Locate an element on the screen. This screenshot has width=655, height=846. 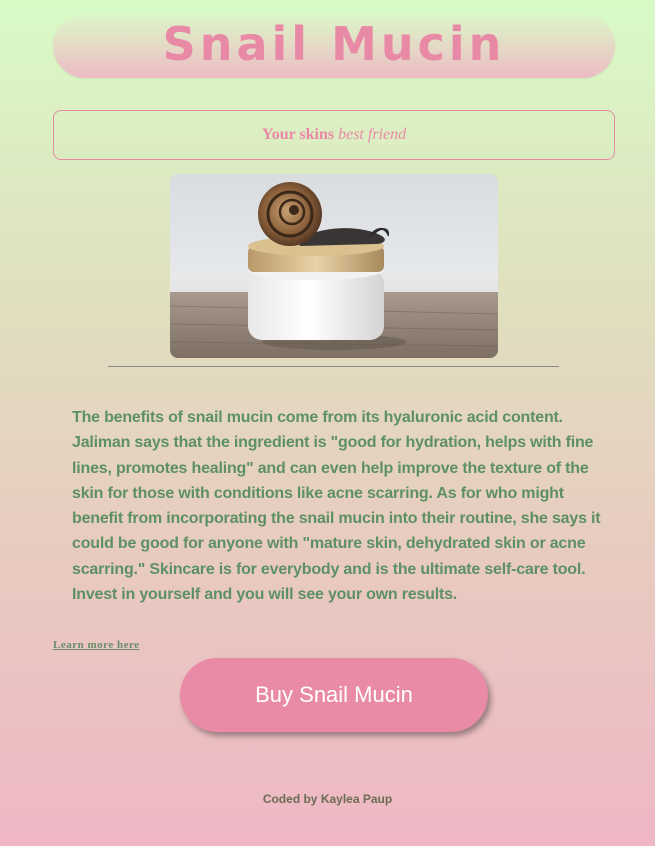
learn-more-link: Learn more here is located at coordinates (96, 645).